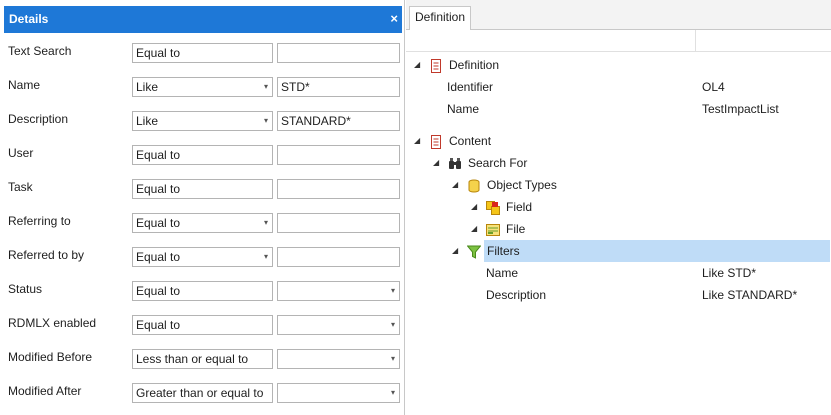 The image size is (831, 415). Describe the element at coordinates (657, 251) in the screenshot. I see `selection-highlight` at that location.